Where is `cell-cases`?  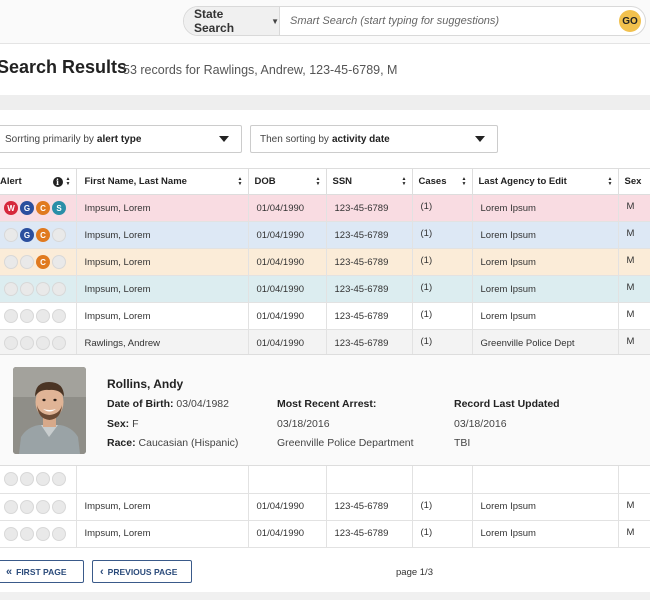
cell-cases is located at coordinates (442, 480).